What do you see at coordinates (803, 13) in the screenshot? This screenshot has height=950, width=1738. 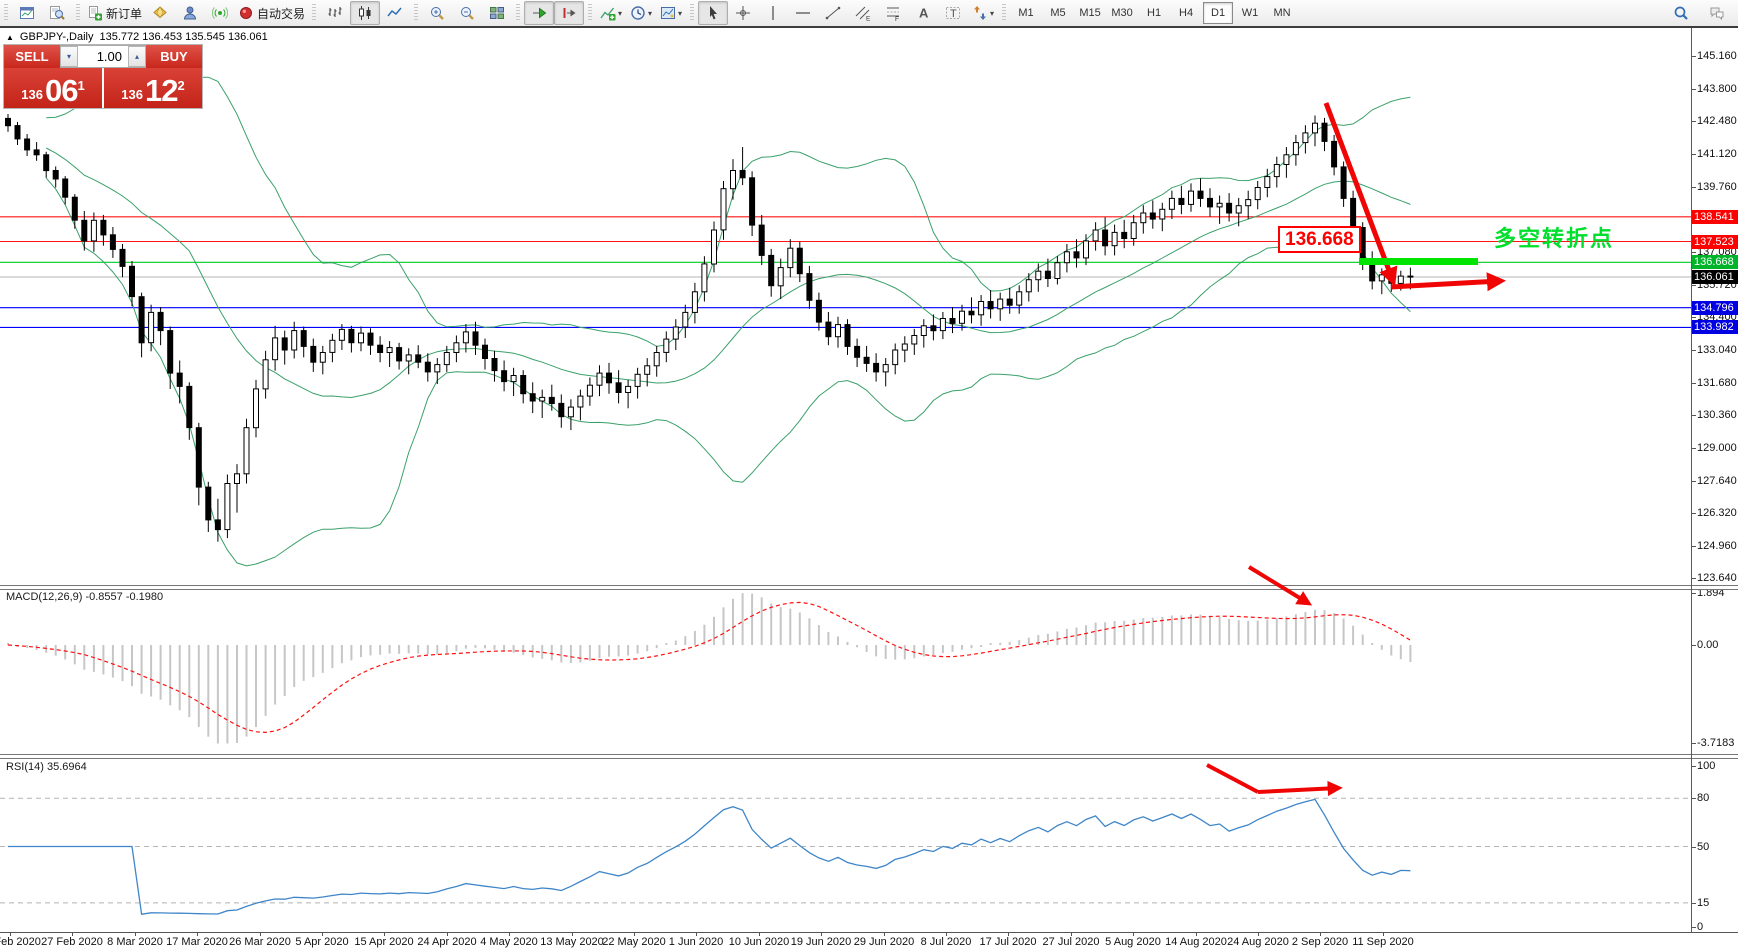 I see `horizontal-line-icon` at bounding box center [803, 13].